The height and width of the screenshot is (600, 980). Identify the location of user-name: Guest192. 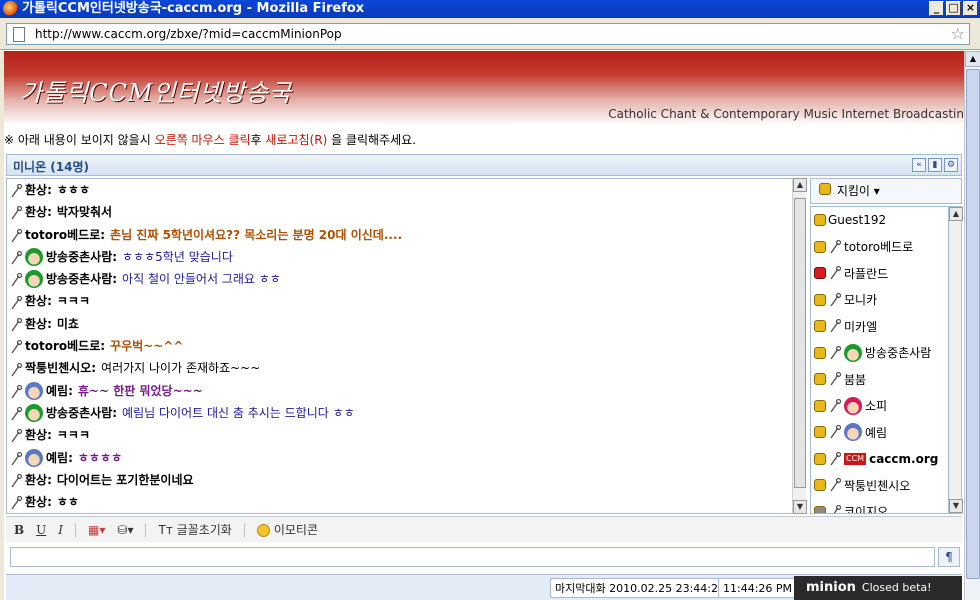
(857, 220).